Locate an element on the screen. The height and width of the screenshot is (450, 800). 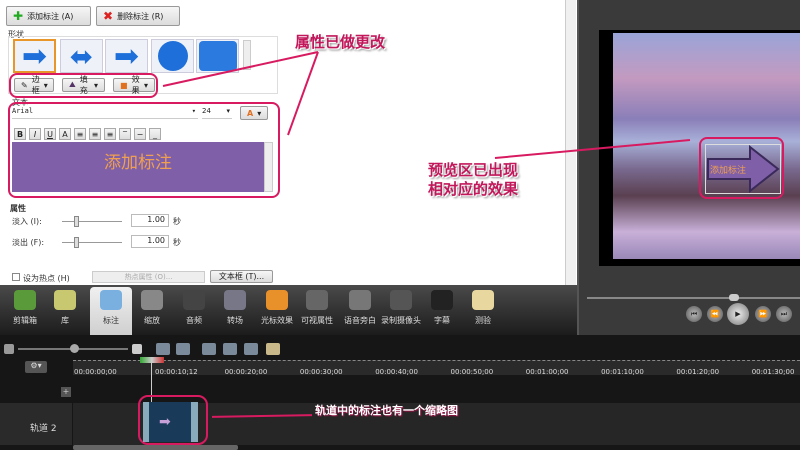
valign-bottom-button: _ is located at coordinates (155, 134).